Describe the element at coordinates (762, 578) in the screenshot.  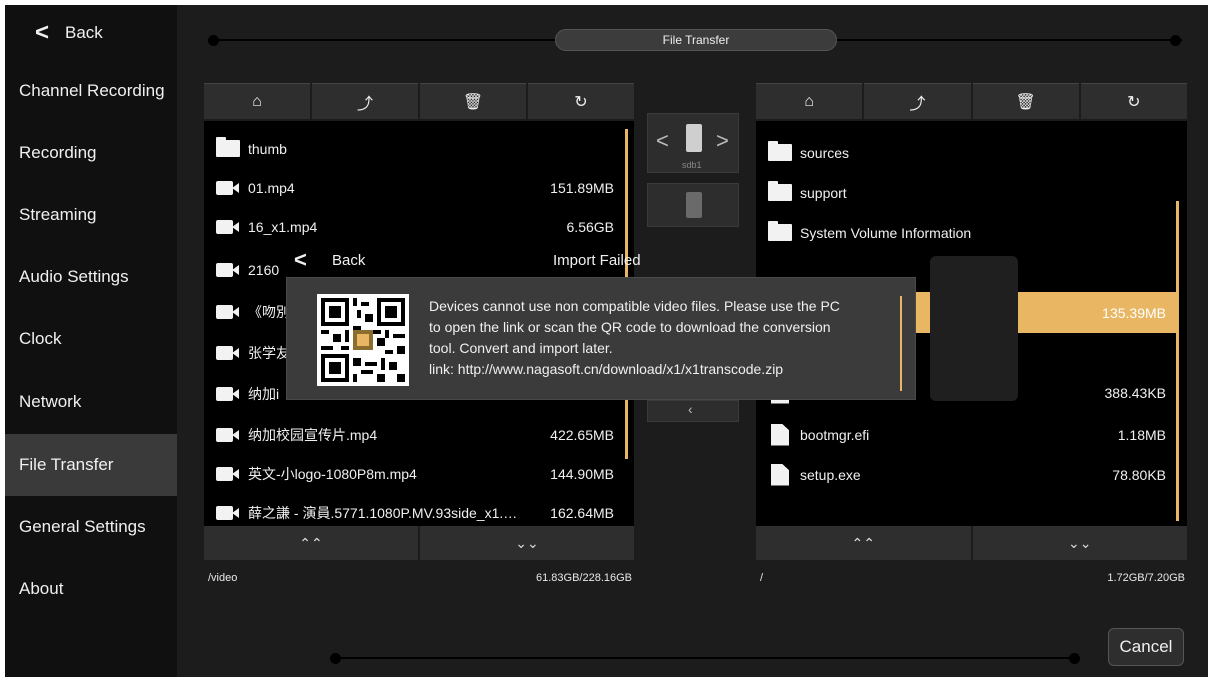
I see `right-path: /` at that location.